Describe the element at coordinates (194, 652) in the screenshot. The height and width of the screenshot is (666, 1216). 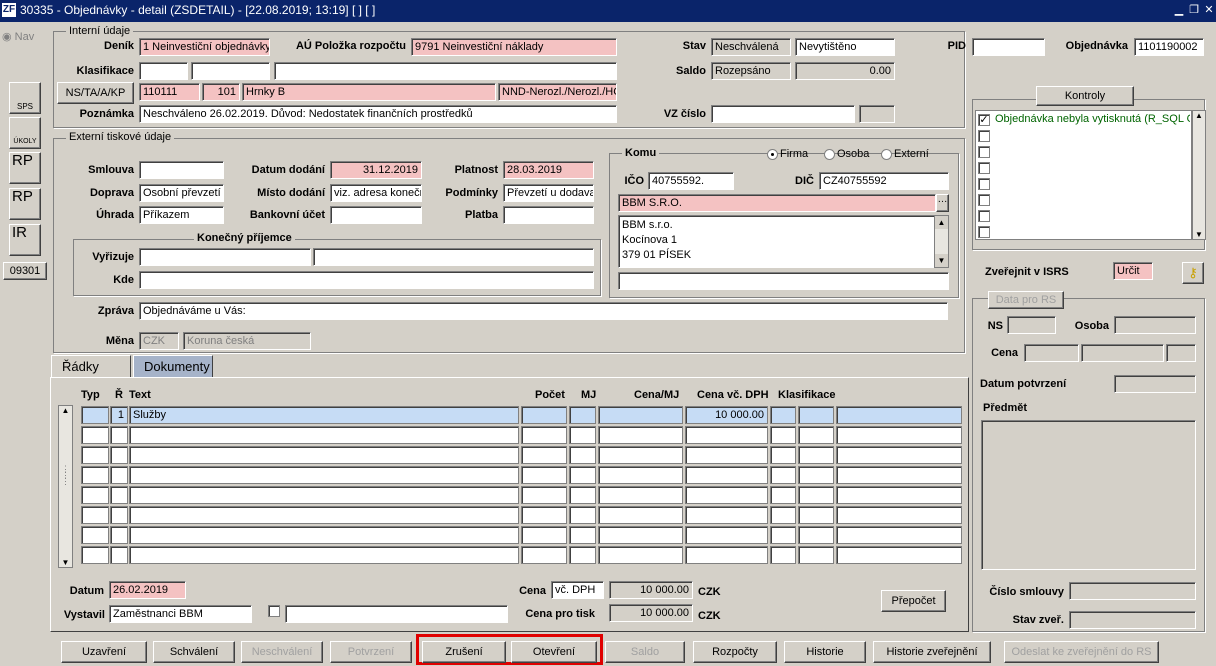
I see `schvaleni-button: Schválení` at that location.